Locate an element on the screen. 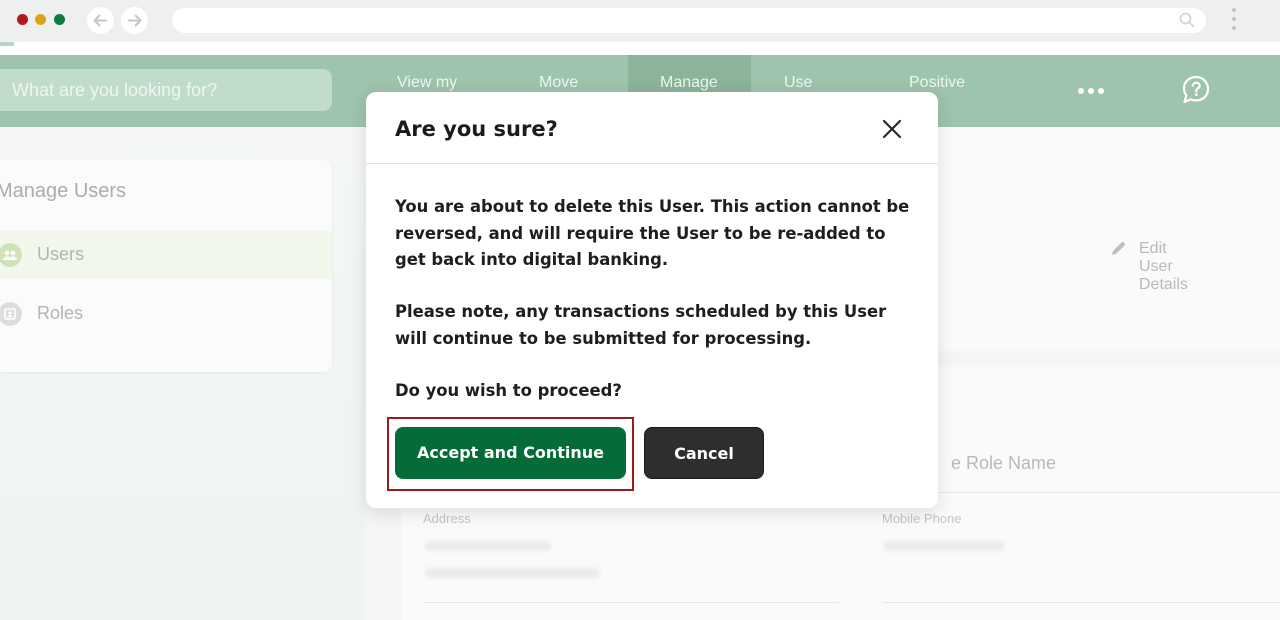 The image size is (1280, 620). cancel-button: Cancel is located at coordinates (704, 453).